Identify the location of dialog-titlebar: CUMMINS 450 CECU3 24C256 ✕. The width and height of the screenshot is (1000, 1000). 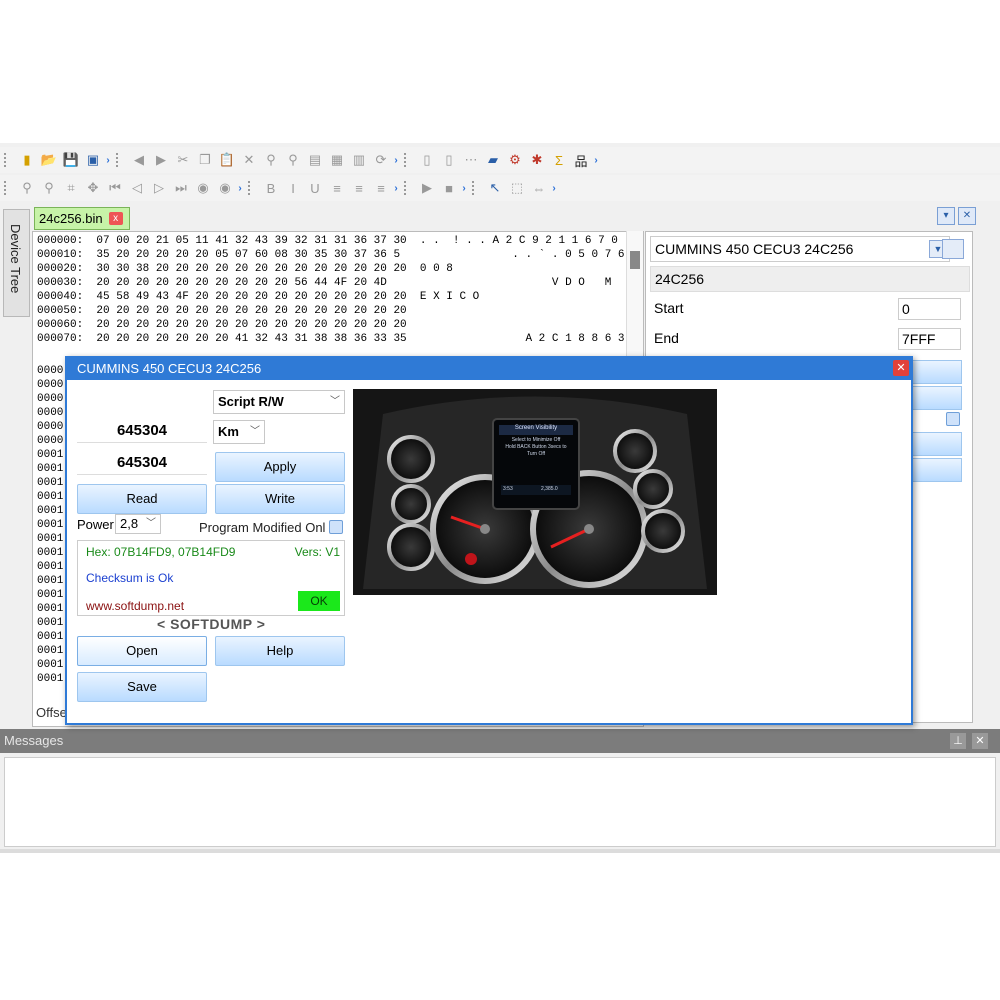
(489, 369).